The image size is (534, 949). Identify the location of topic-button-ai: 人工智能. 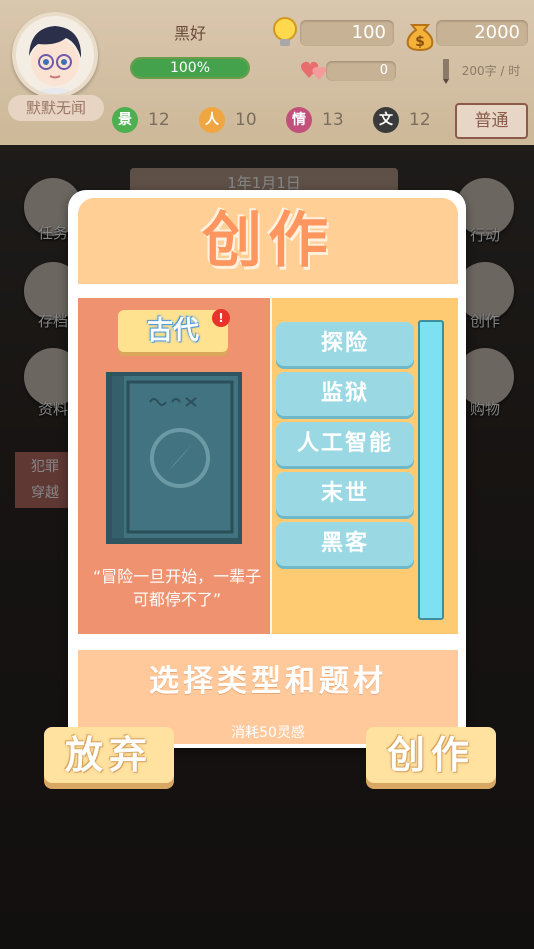
(345, 444).